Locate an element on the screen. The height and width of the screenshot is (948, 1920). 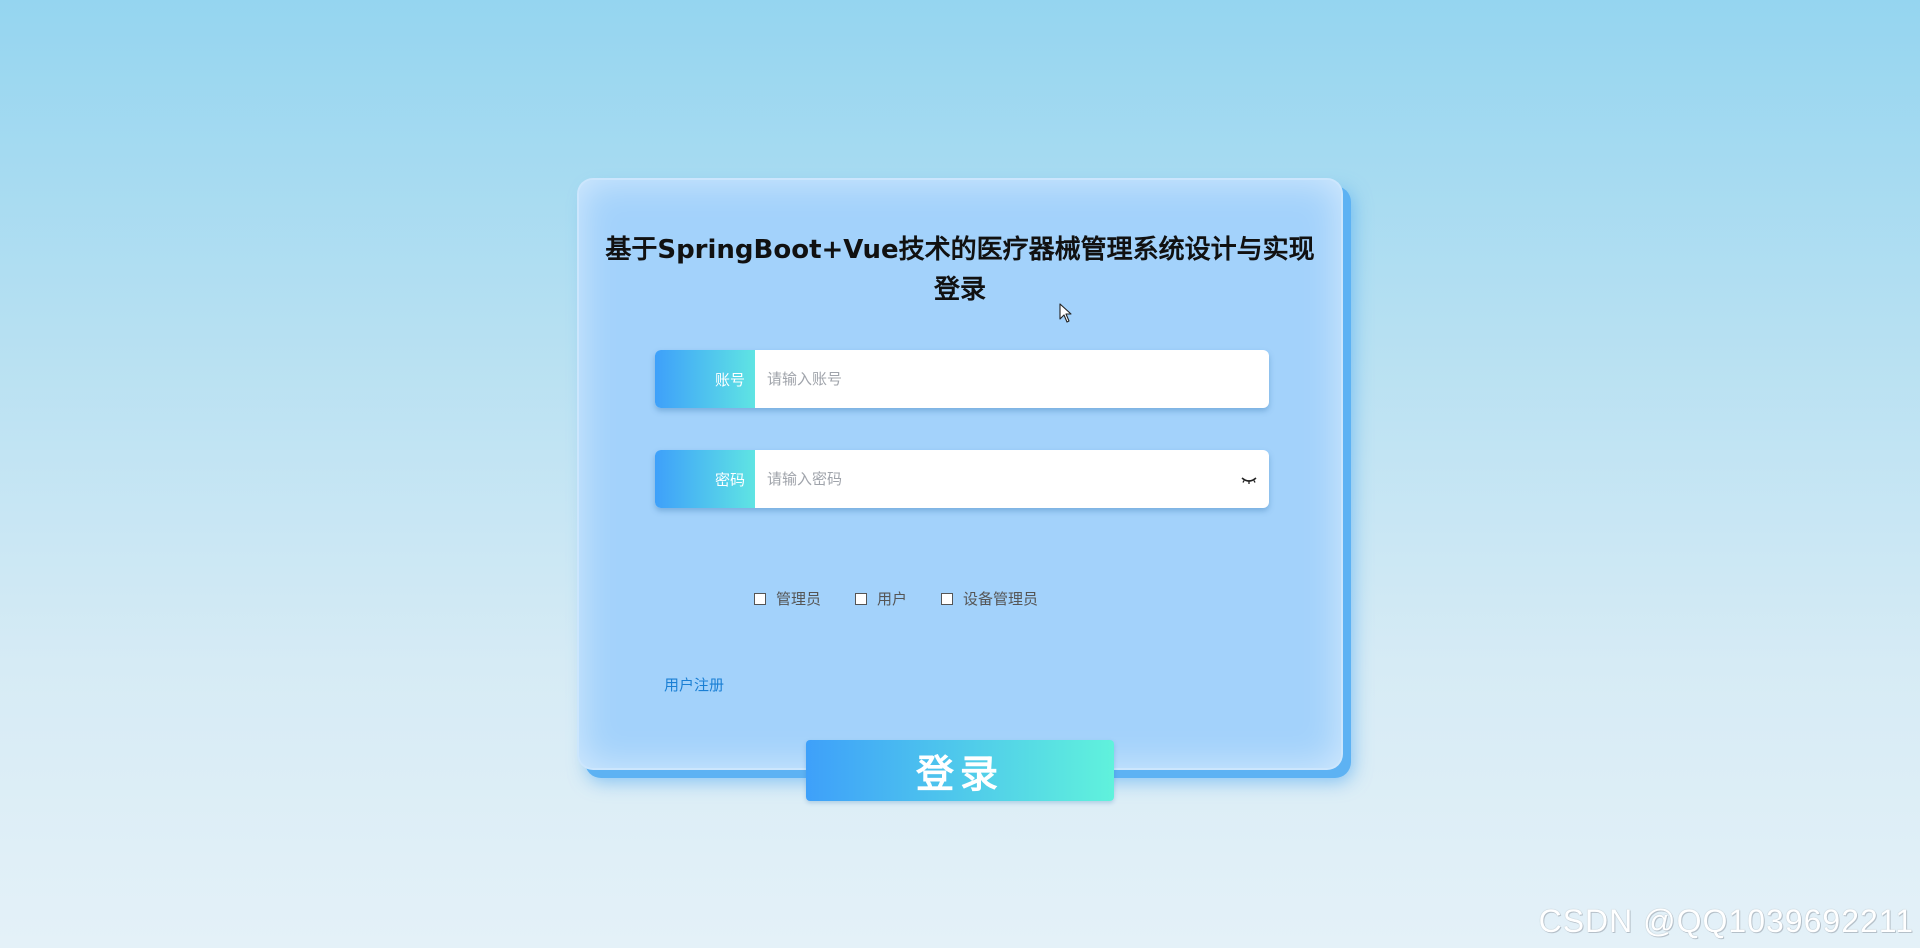
role-option-admin: 管理员 is located at coordinates (787, 598).